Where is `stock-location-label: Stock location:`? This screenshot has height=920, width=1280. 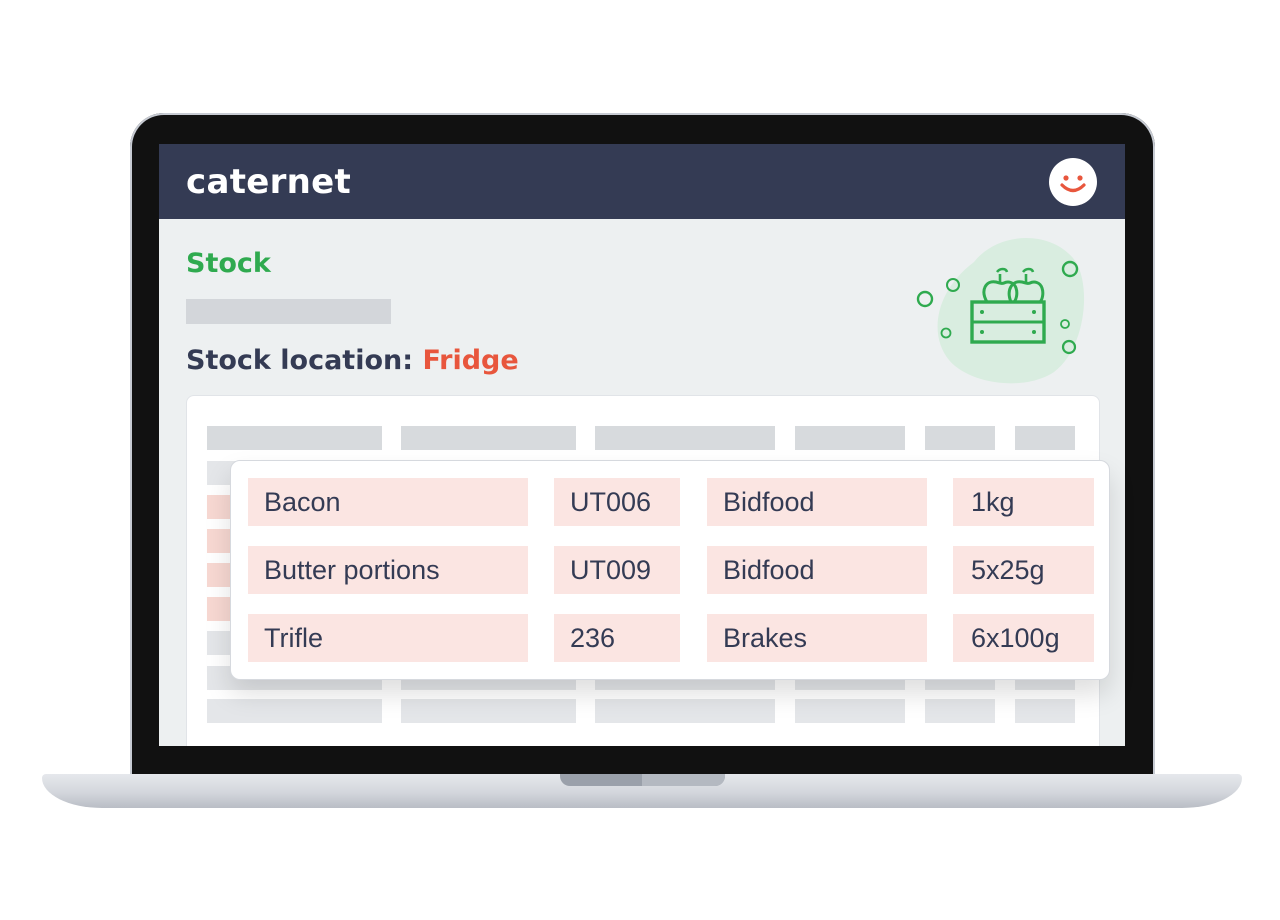 stock-location-label: Stock location: is located at coordinates (300, 360).